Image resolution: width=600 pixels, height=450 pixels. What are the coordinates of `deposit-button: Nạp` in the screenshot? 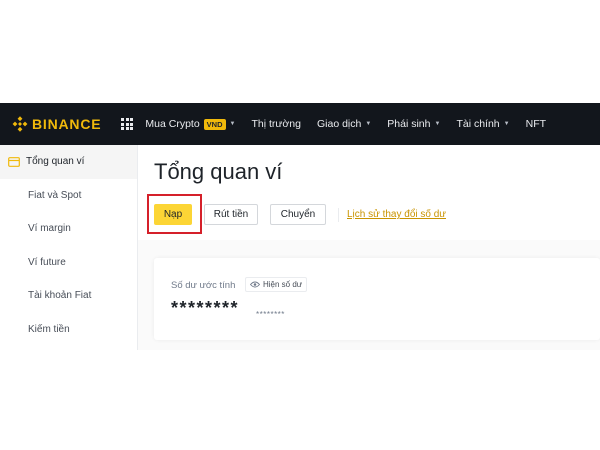 It's located at (173, 214).